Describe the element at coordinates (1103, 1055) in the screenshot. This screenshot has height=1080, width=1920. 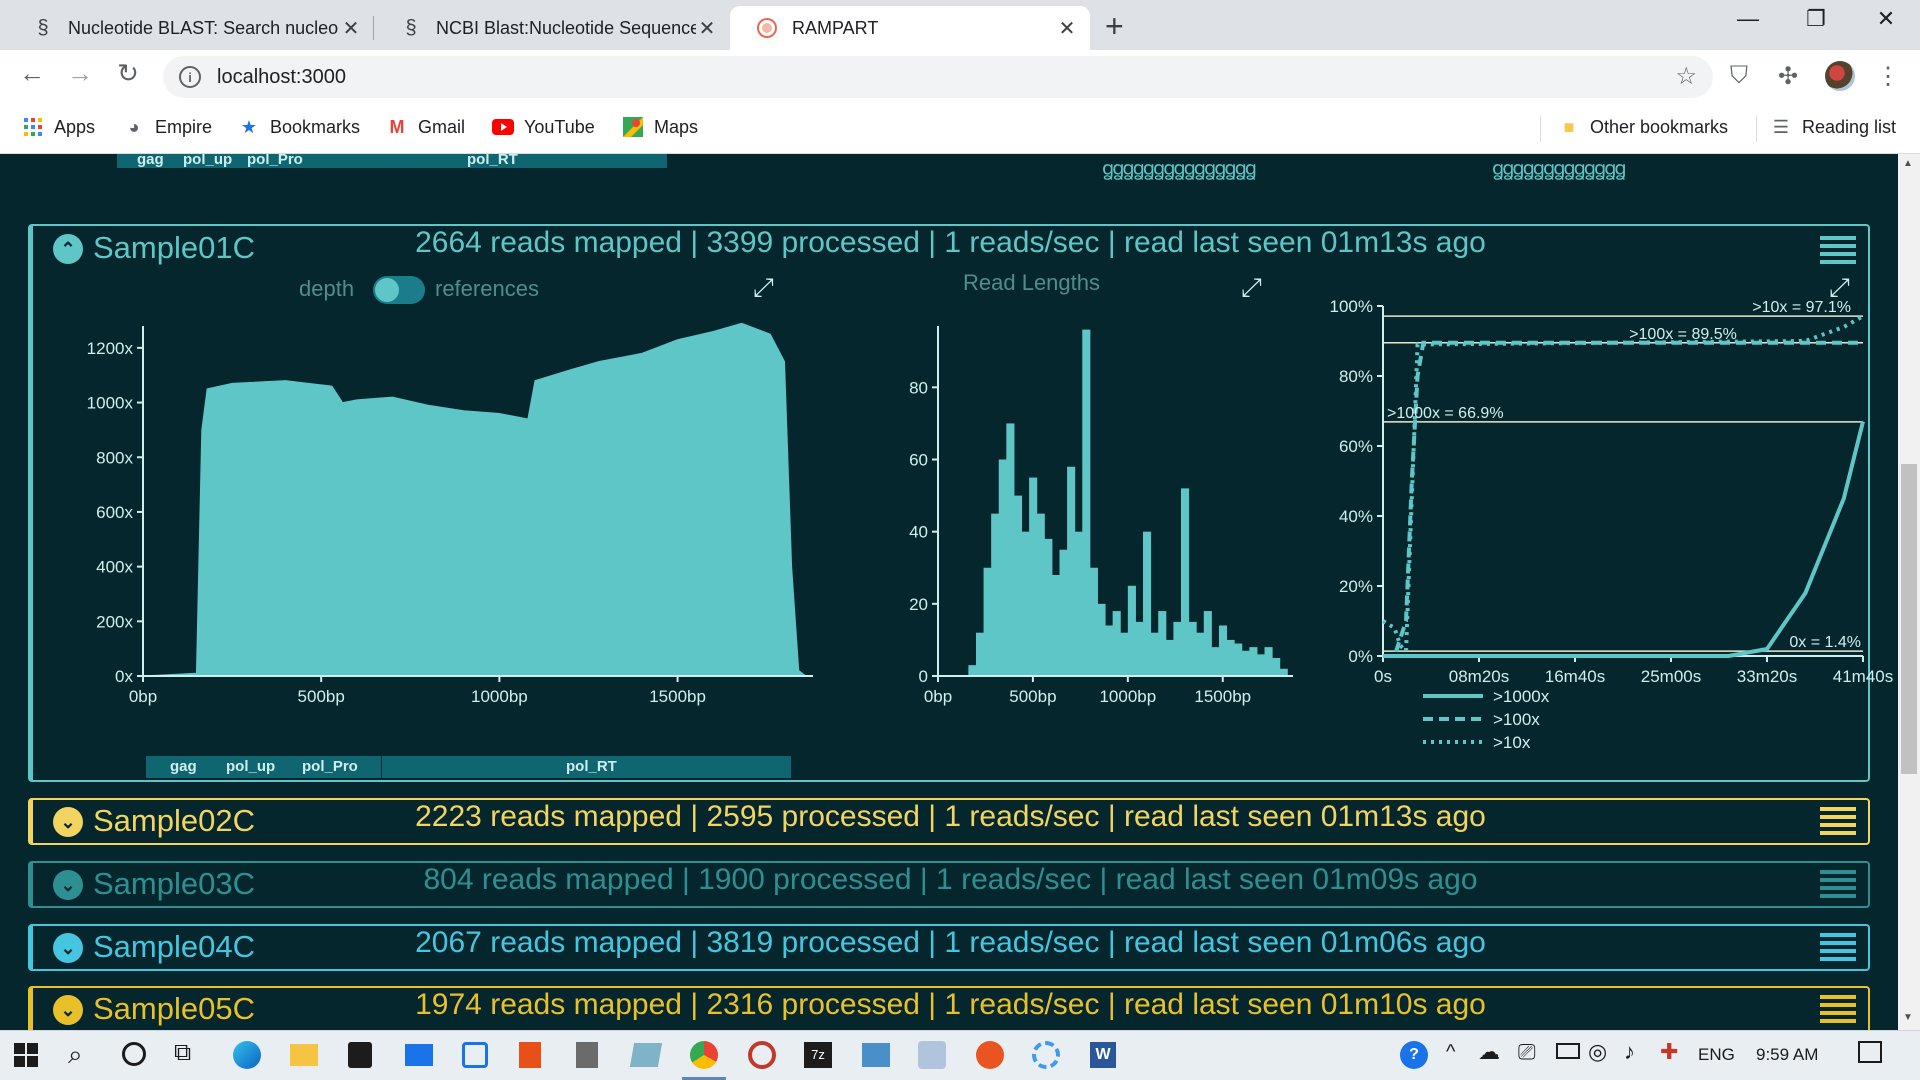
I see `word-icon: W` at that location.